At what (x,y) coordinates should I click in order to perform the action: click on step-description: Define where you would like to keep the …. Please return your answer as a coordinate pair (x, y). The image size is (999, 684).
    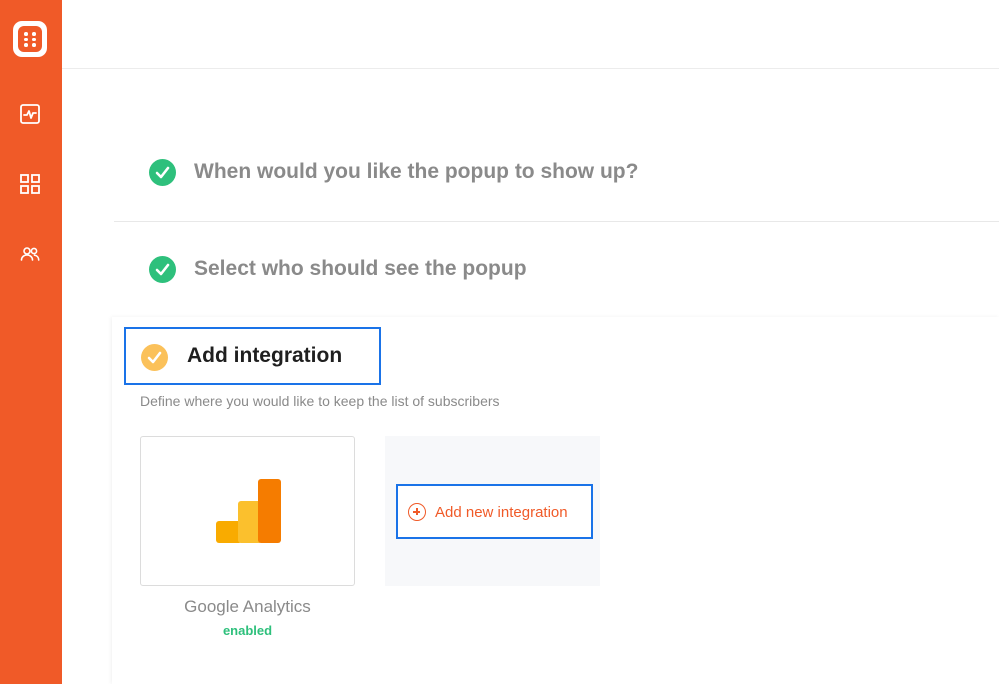
    Looking at the image, I should click on (320, 401).